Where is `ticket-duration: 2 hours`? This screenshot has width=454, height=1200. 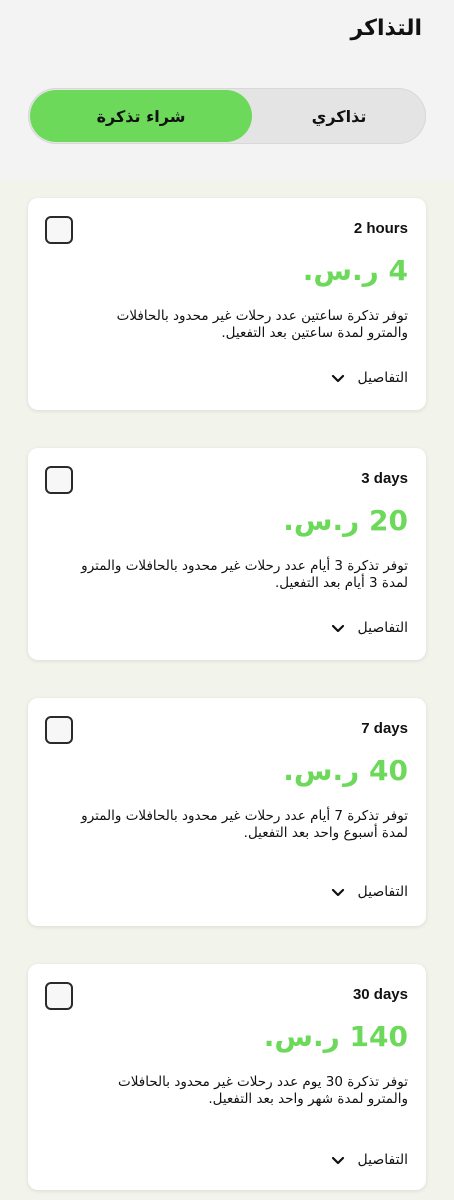
ticket-duration: 2 hours is located at coordinates (380, 228).